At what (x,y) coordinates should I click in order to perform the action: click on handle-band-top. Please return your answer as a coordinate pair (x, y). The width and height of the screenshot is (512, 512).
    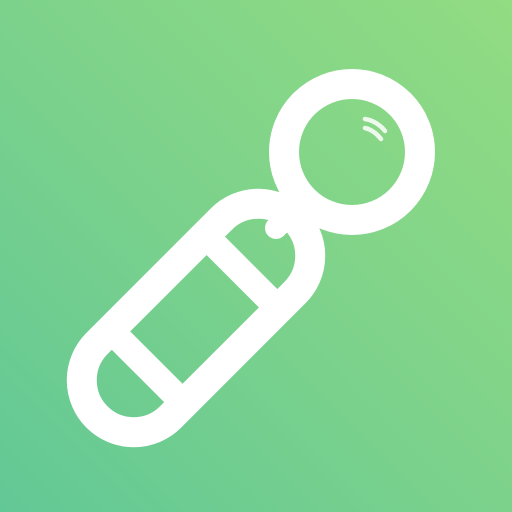
    Looking at the image, I should click on (242, 272).